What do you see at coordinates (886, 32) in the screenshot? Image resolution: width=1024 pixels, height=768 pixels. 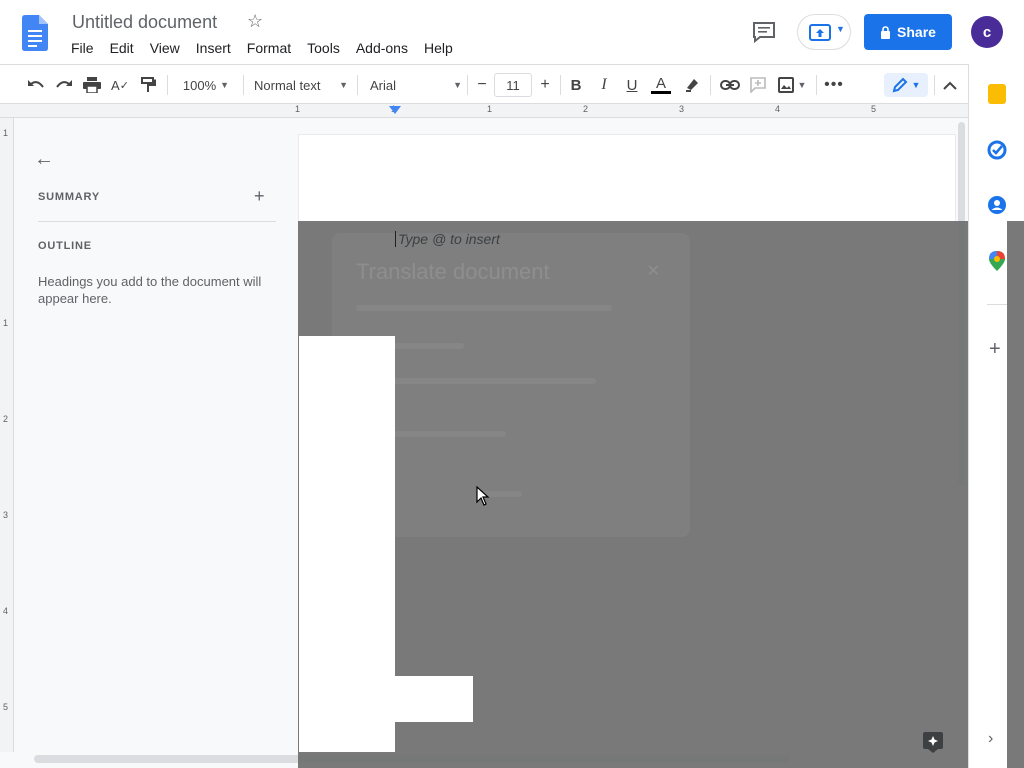 I see `lock-icon` at bounding box center [886, 32].